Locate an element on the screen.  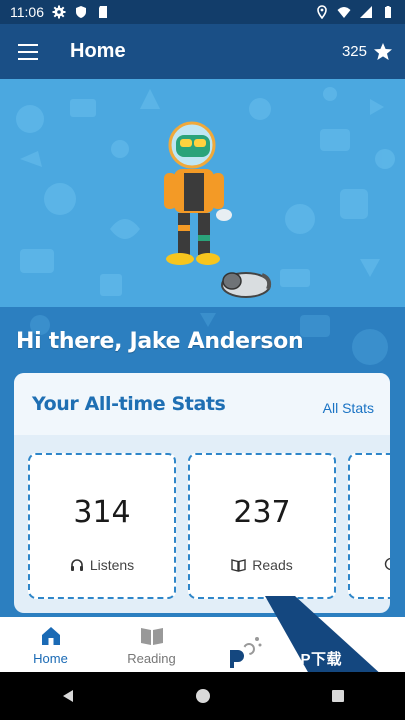
home-circle-icon is located at coordinates (203, 696).